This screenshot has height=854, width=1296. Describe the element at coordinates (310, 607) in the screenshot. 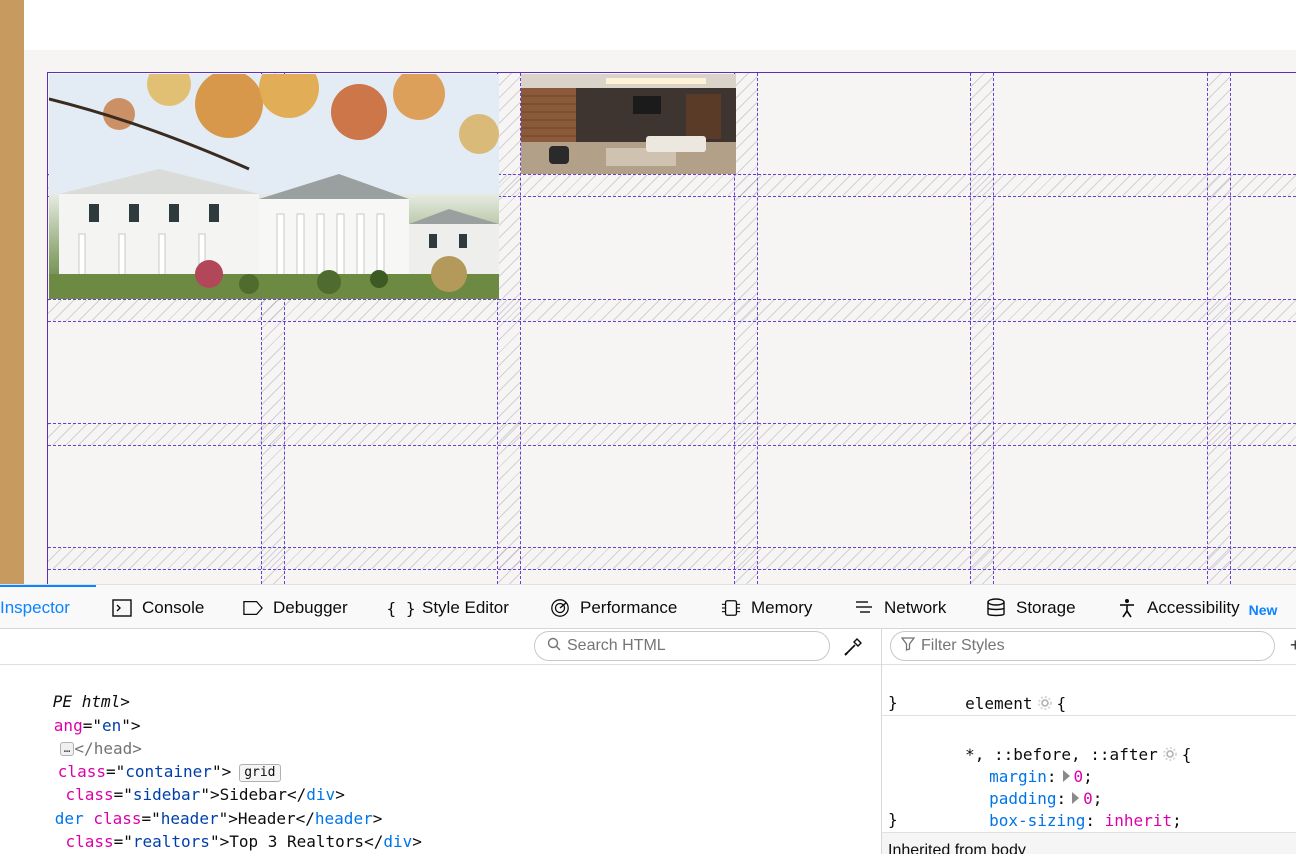

I see `tab-label: Debugger` at that location.